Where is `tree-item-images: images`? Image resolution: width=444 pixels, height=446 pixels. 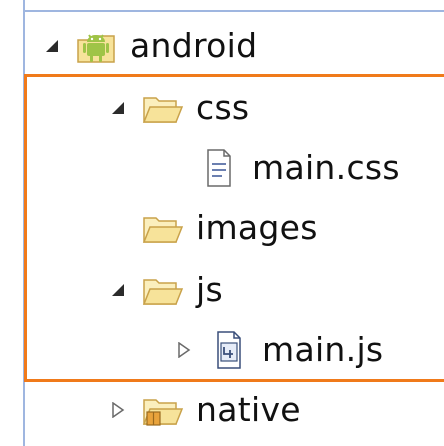 tree-item-images: images is located at coordinates (224, 228).